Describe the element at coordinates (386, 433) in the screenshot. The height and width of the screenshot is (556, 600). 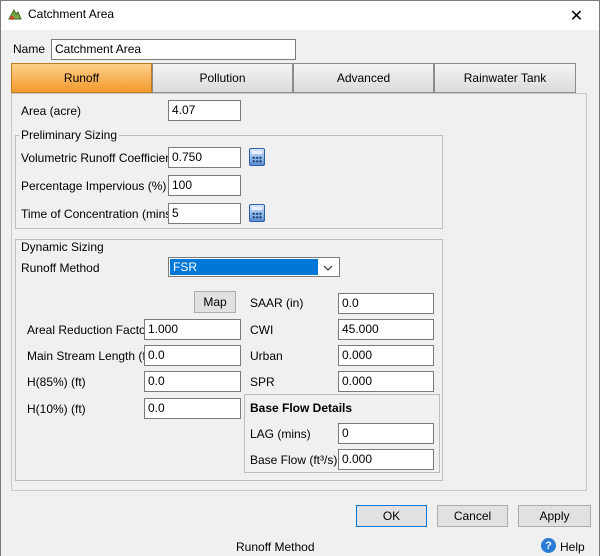
I see `lag-field: 0` at that location.